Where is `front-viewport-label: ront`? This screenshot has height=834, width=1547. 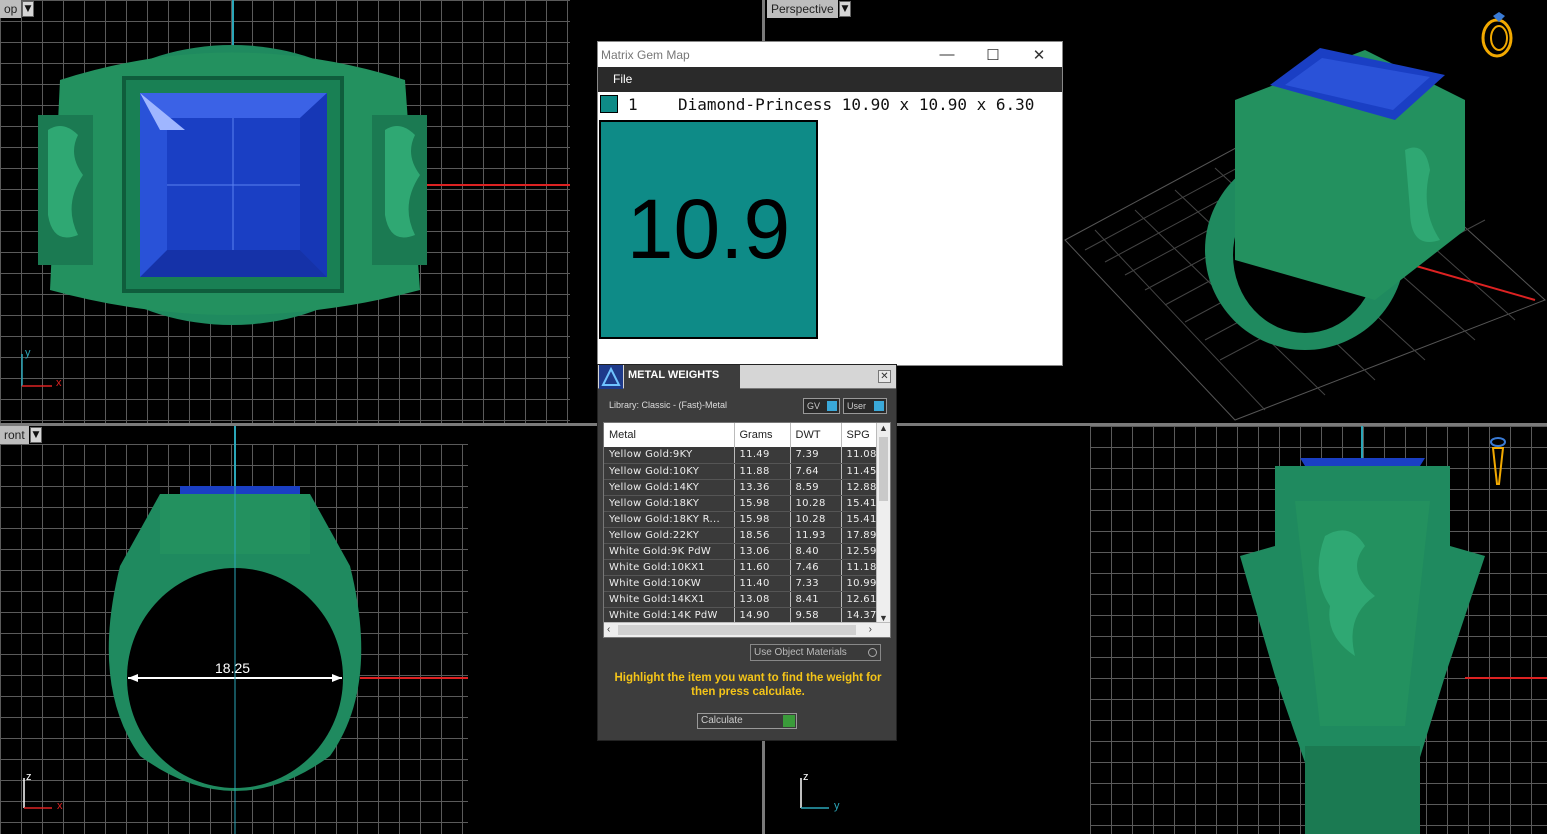
front-viewport-label: ront is located at coordinates (14, 435).